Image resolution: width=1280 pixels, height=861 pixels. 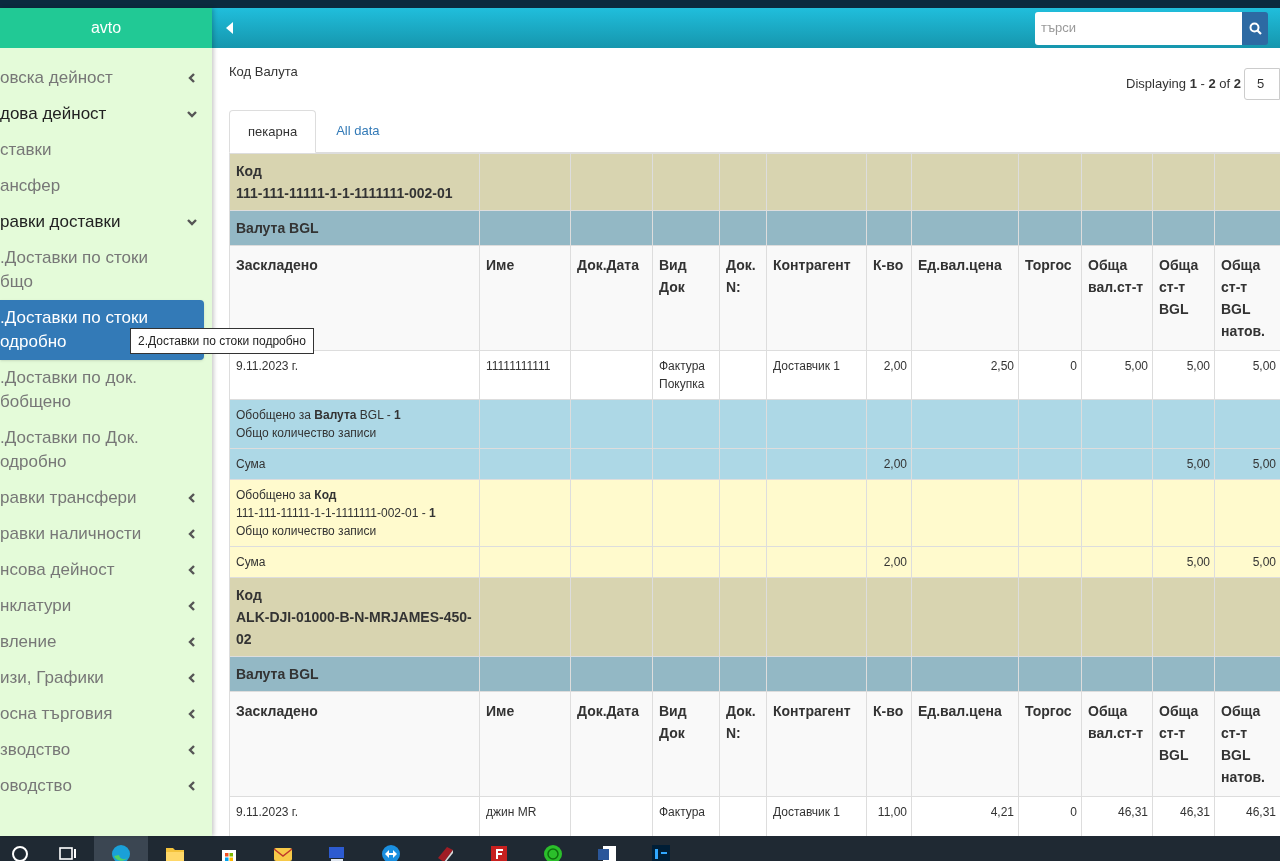 I want to click on menu-item: равки доставки, so click(x=106, y=222).